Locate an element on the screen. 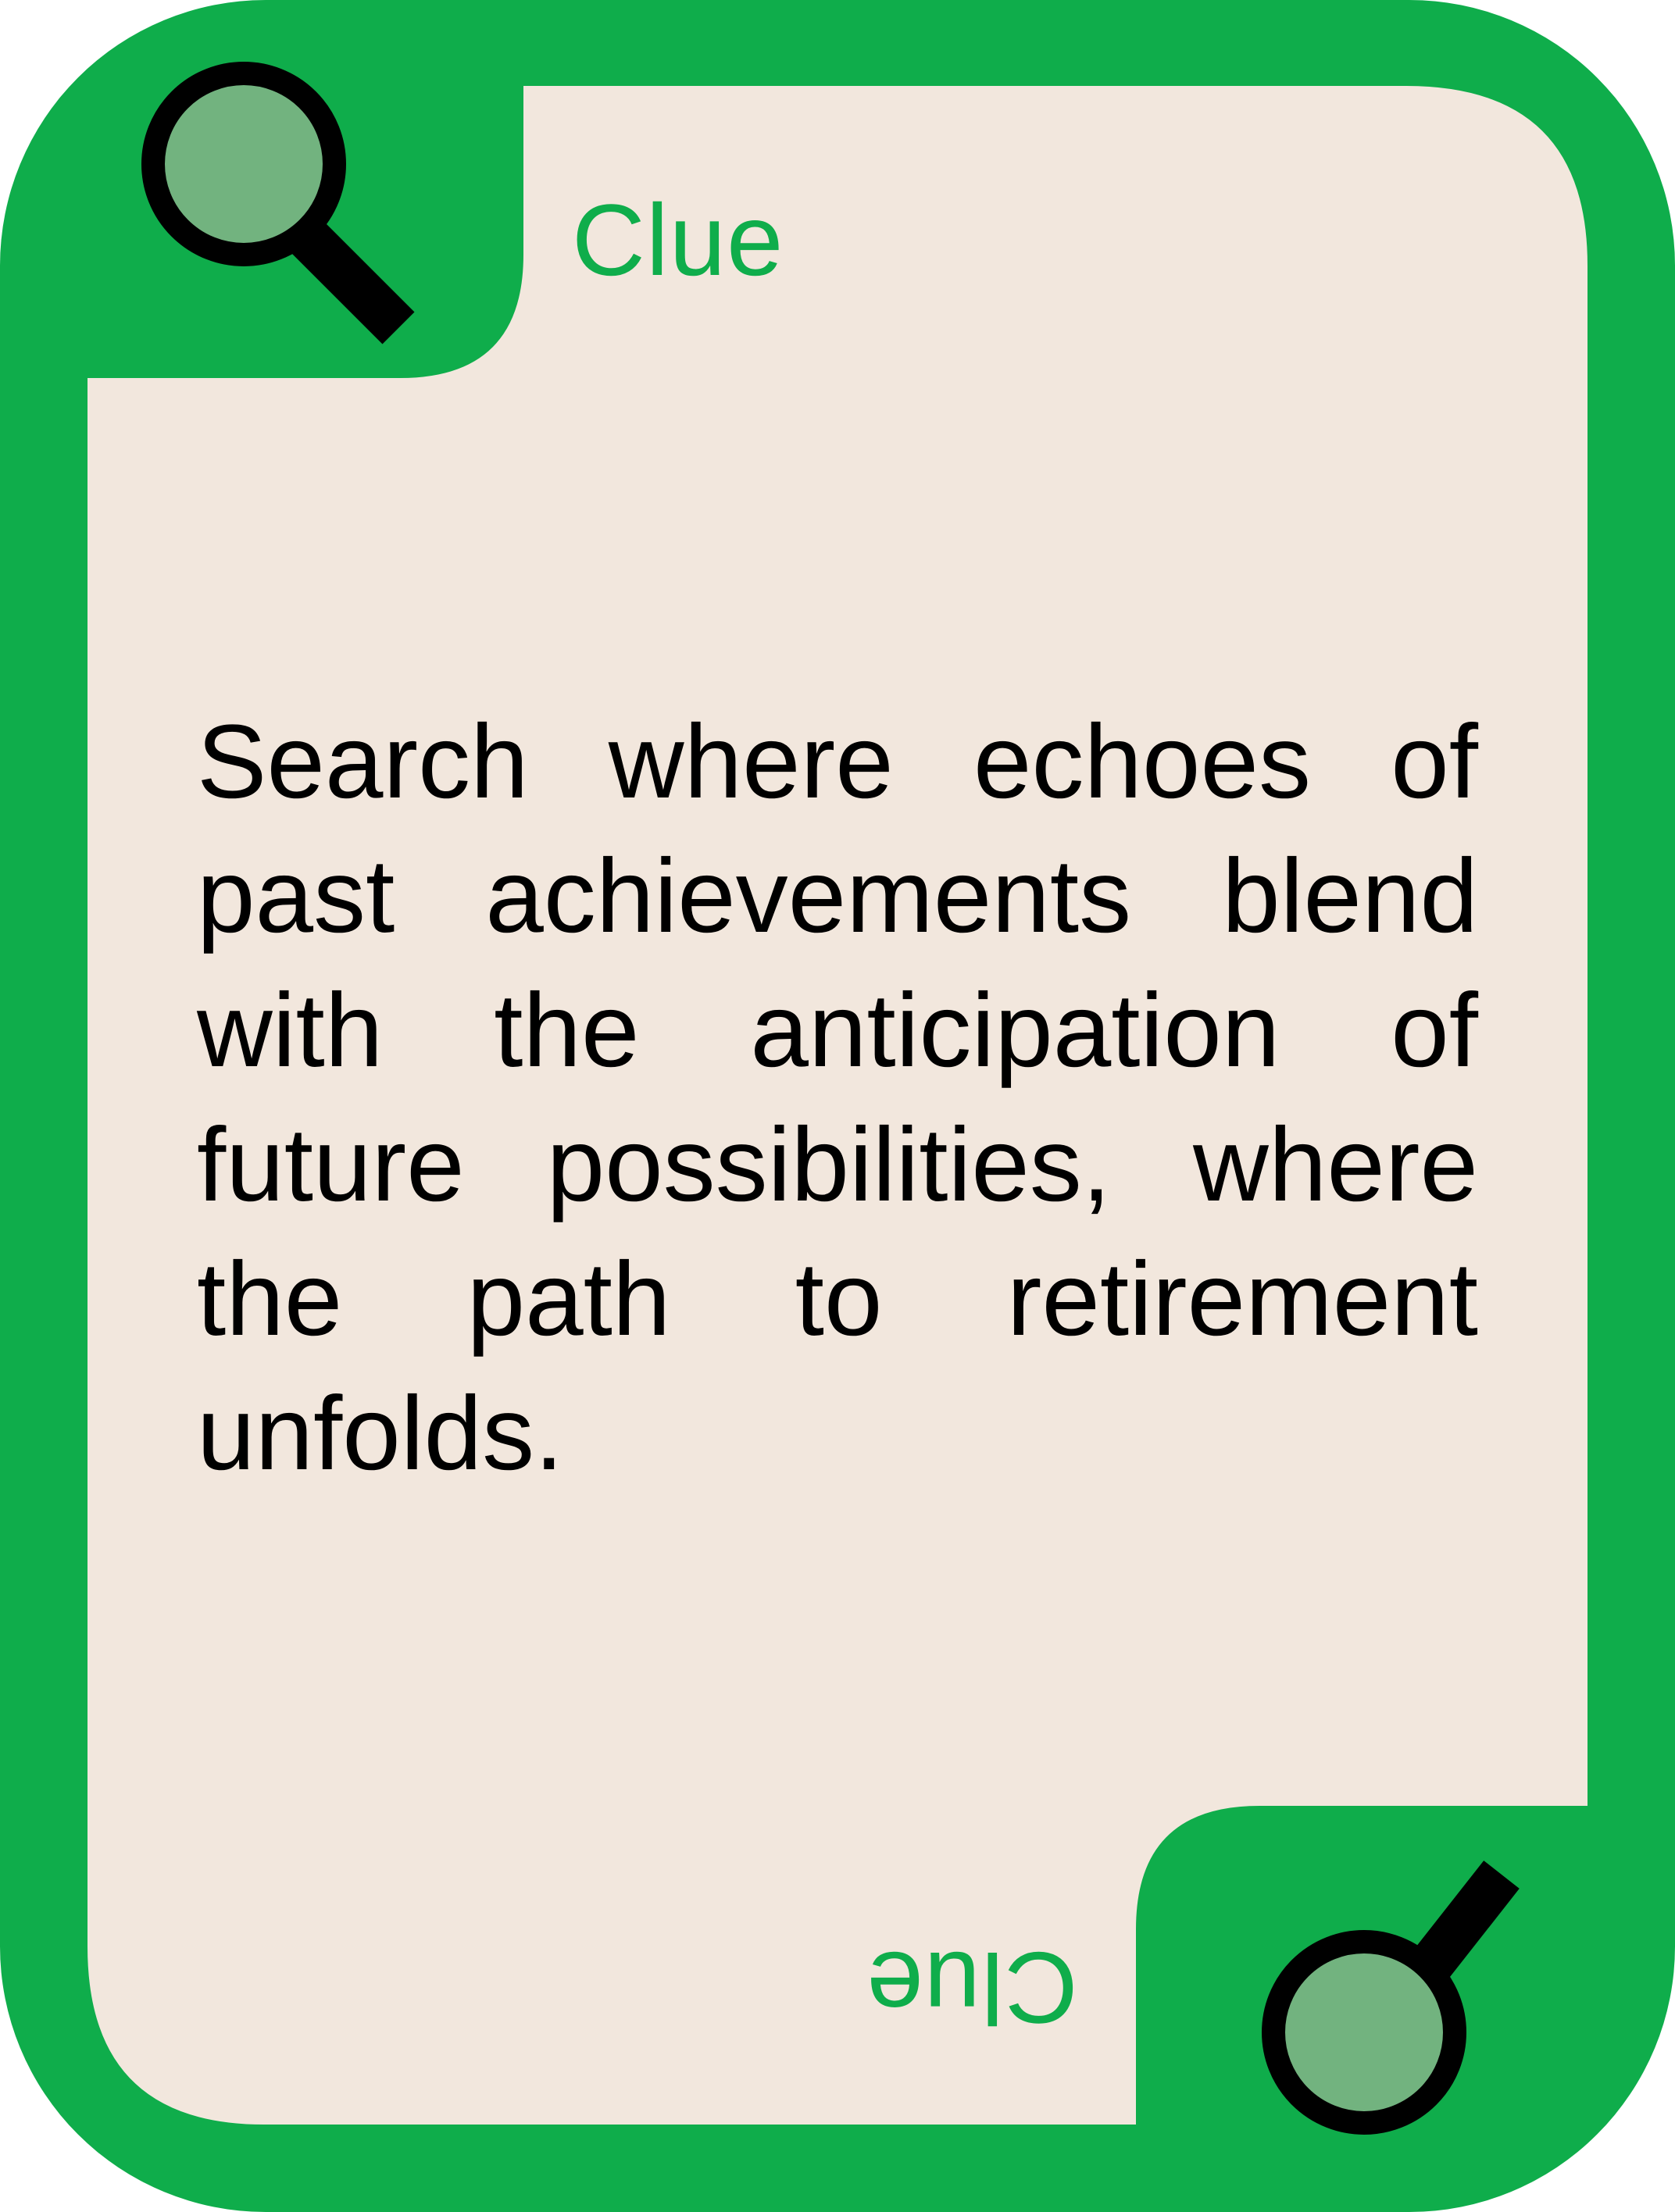 This screenshot has width=1675, height=2212. card-title: Clue is located at coordinates (678, 240).